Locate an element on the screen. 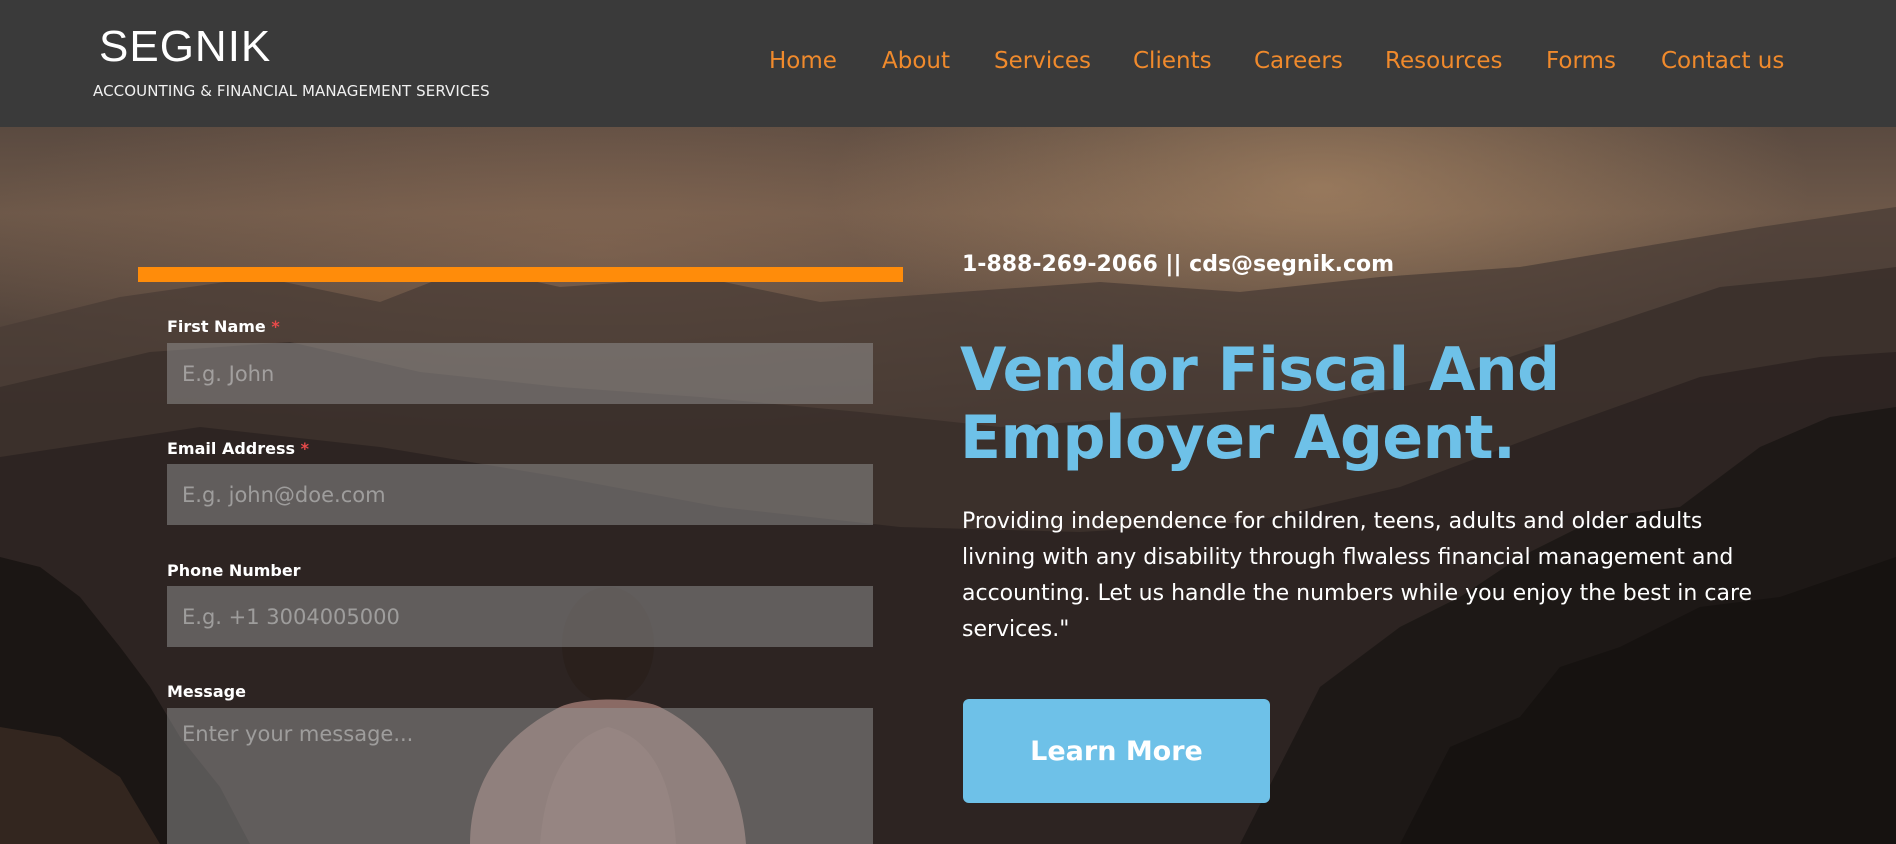 The width and height of the screenshot is (1896, 844). email-input is located at coordinates (520, 494).